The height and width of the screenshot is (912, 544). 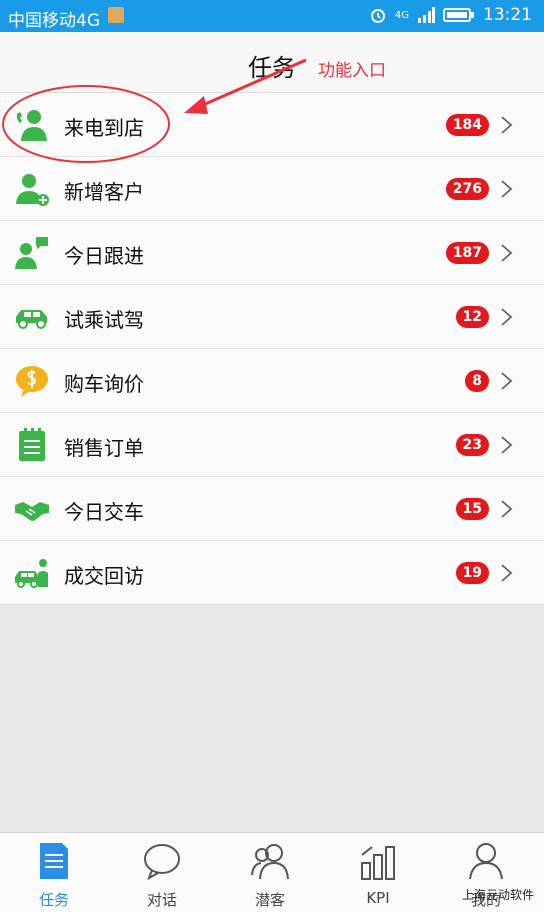 What do you see at coordinates (272, 317) in the screenshot?
I see `task-item-test-drive: 试乘试驾 12` at bounding box center [272, 317].